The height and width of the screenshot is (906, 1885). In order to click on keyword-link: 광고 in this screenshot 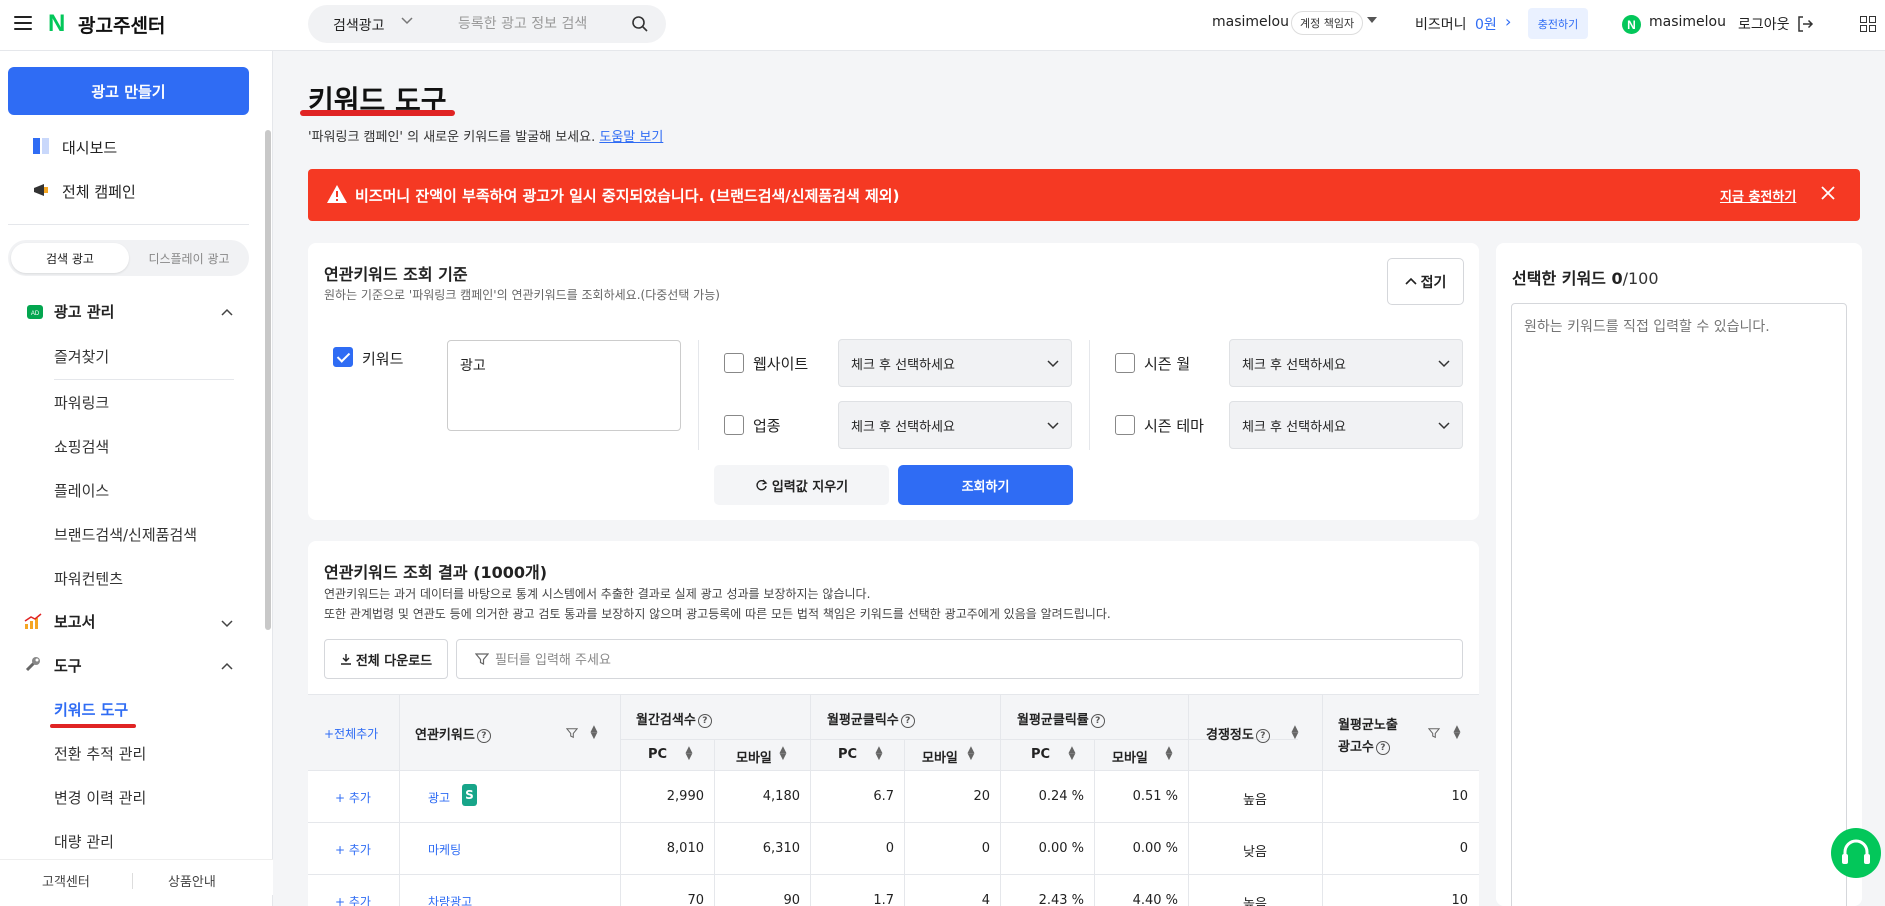, I will do `click(439, 797)`.